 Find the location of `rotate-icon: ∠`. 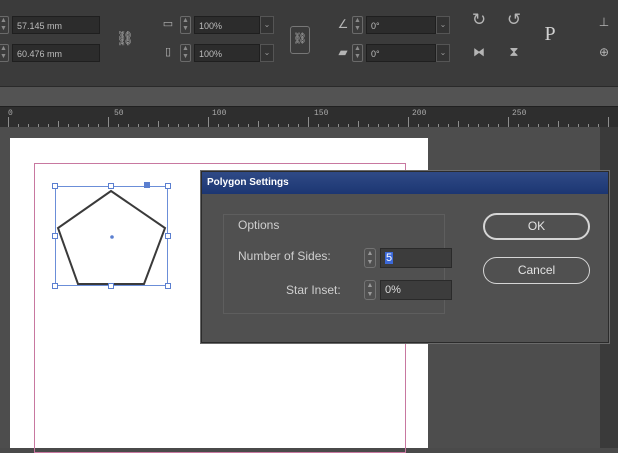

rotate-icon: ∠ is located at coordinates (343, 24).